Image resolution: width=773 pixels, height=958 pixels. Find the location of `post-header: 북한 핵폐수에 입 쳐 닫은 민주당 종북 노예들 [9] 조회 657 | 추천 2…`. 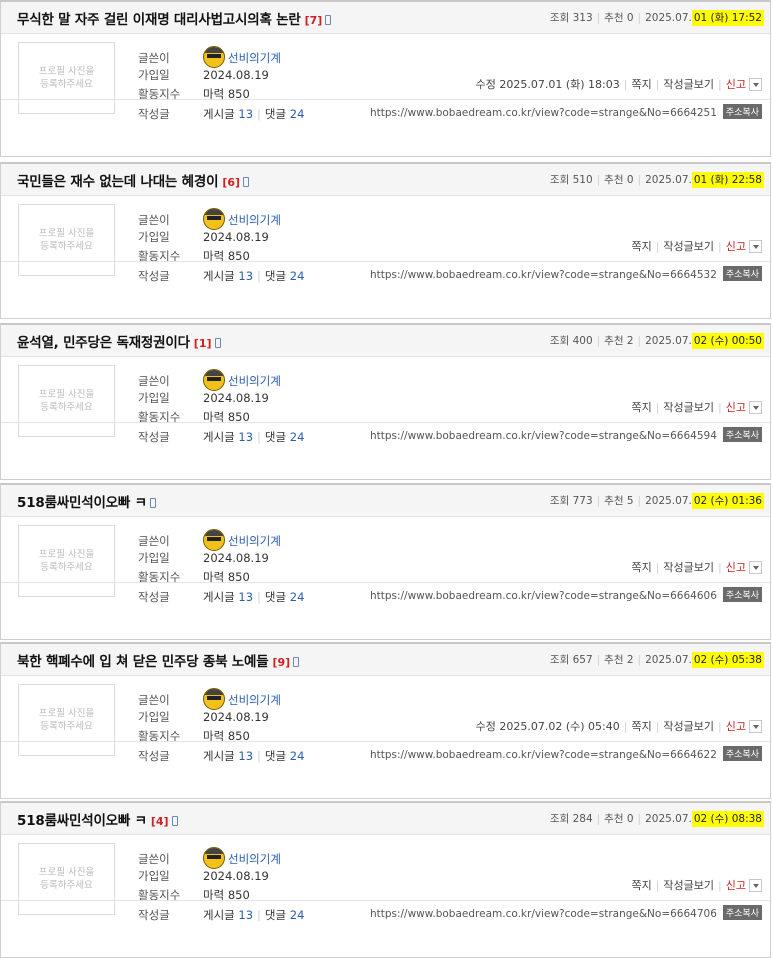

post-header: 북한 핵폐수에 입 쳐 닫은 민주당 종북 노예들 [9] 조회 657 | 추천 2… is located at coordinates (385, 660).